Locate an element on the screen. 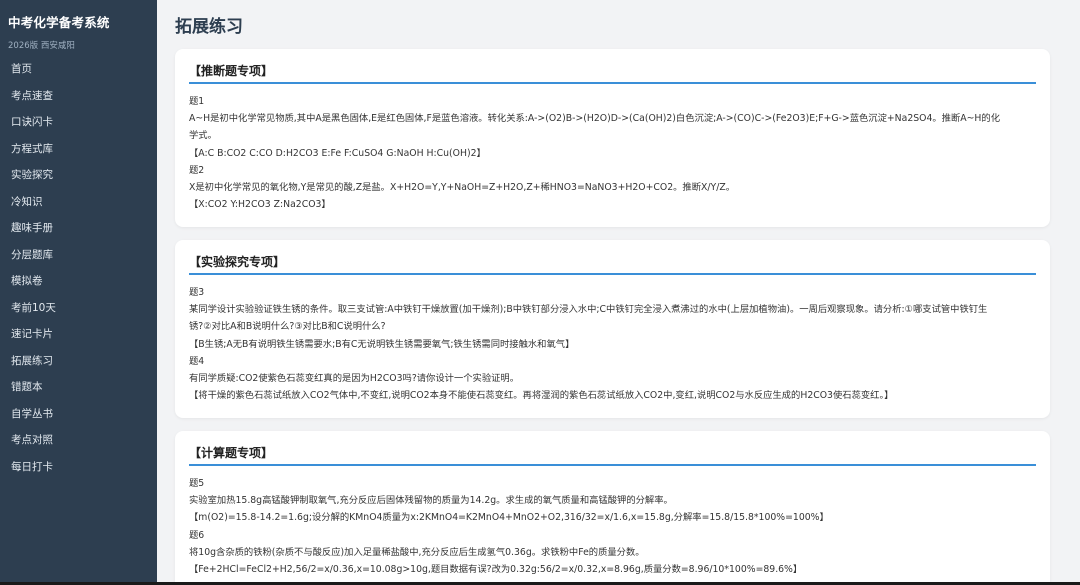 The image size is (1080, 585). section-heading: 【推断题专项】 is located at coordinates (612, 66).